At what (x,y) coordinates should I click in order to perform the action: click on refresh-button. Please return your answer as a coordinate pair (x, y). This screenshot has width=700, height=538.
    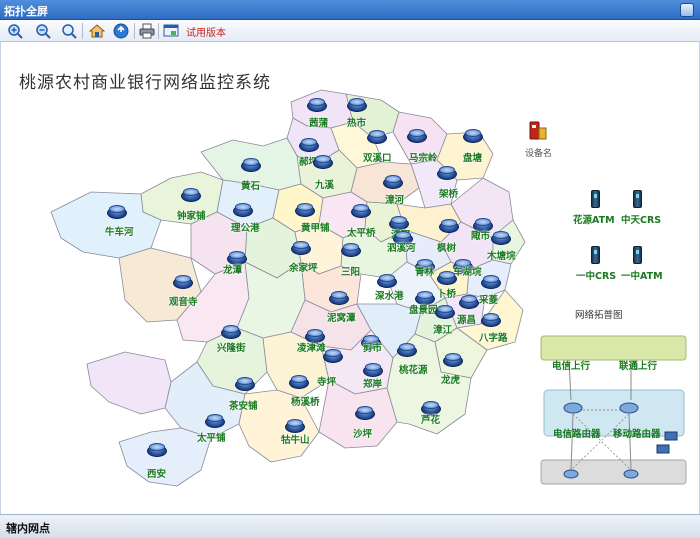
    Looking at the image, I should click on (121, 31).